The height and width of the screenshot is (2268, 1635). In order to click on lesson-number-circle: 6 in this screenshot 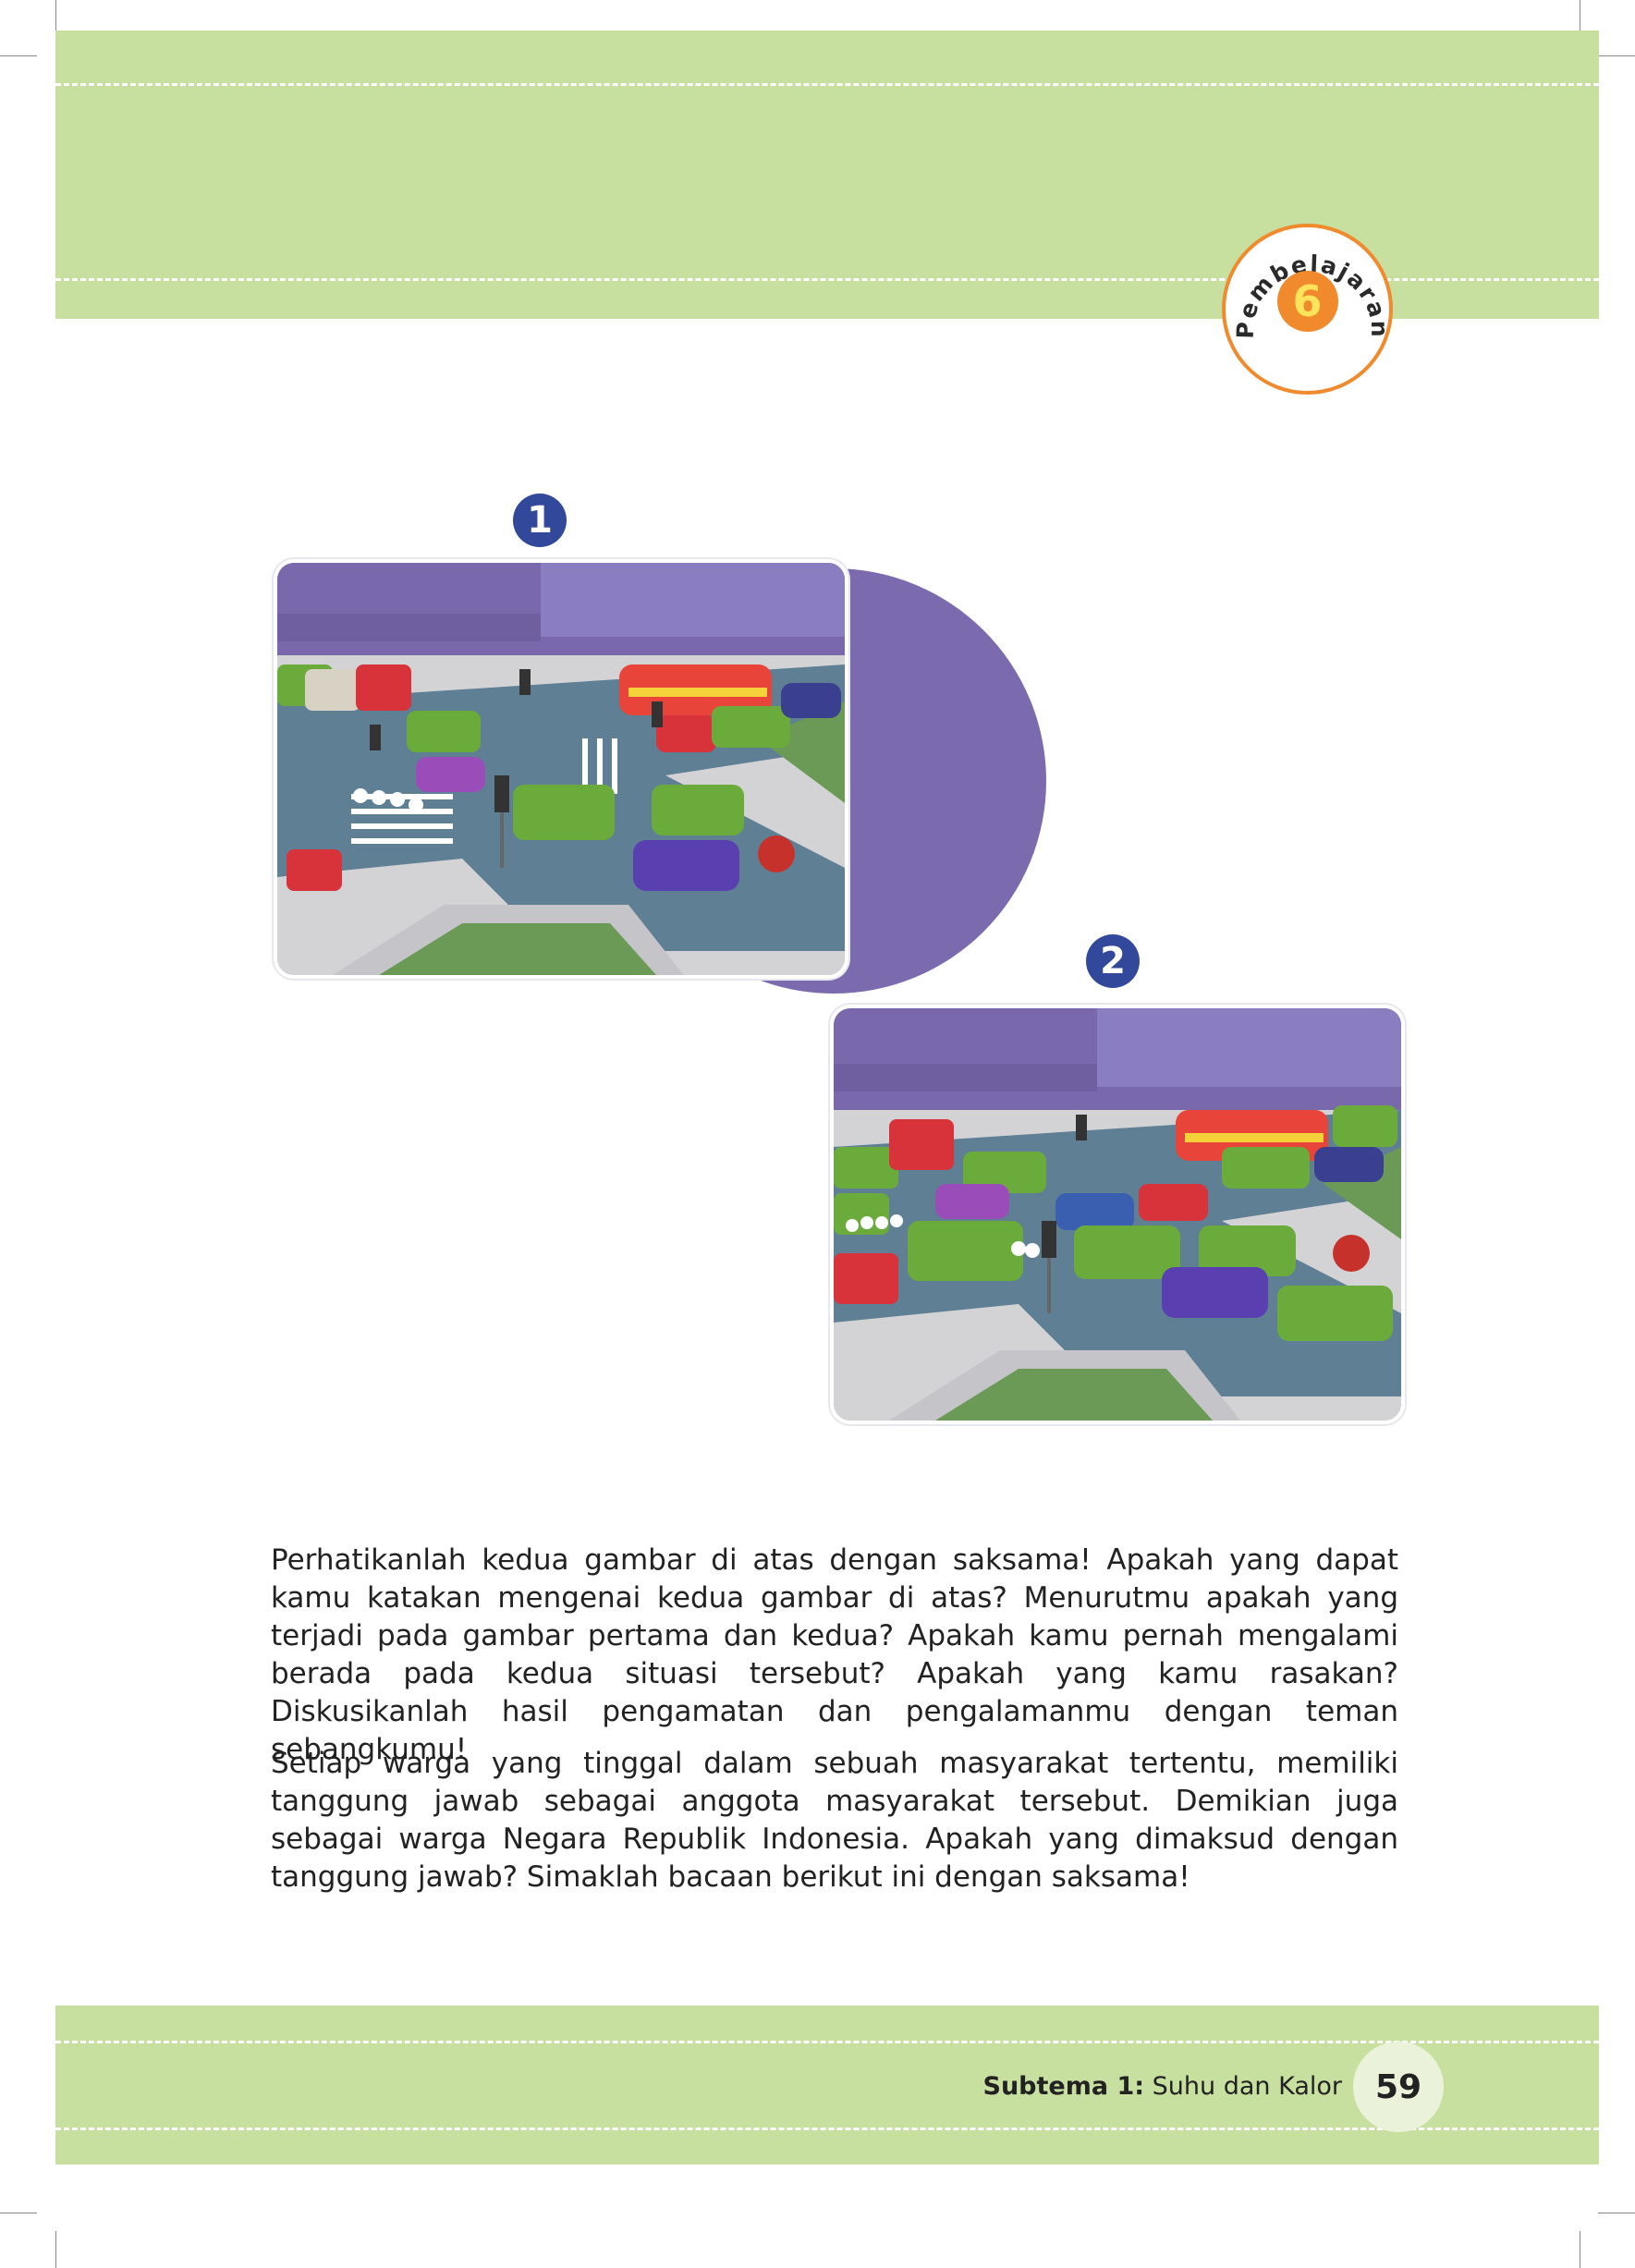, I will do `click(1307, 301)`.